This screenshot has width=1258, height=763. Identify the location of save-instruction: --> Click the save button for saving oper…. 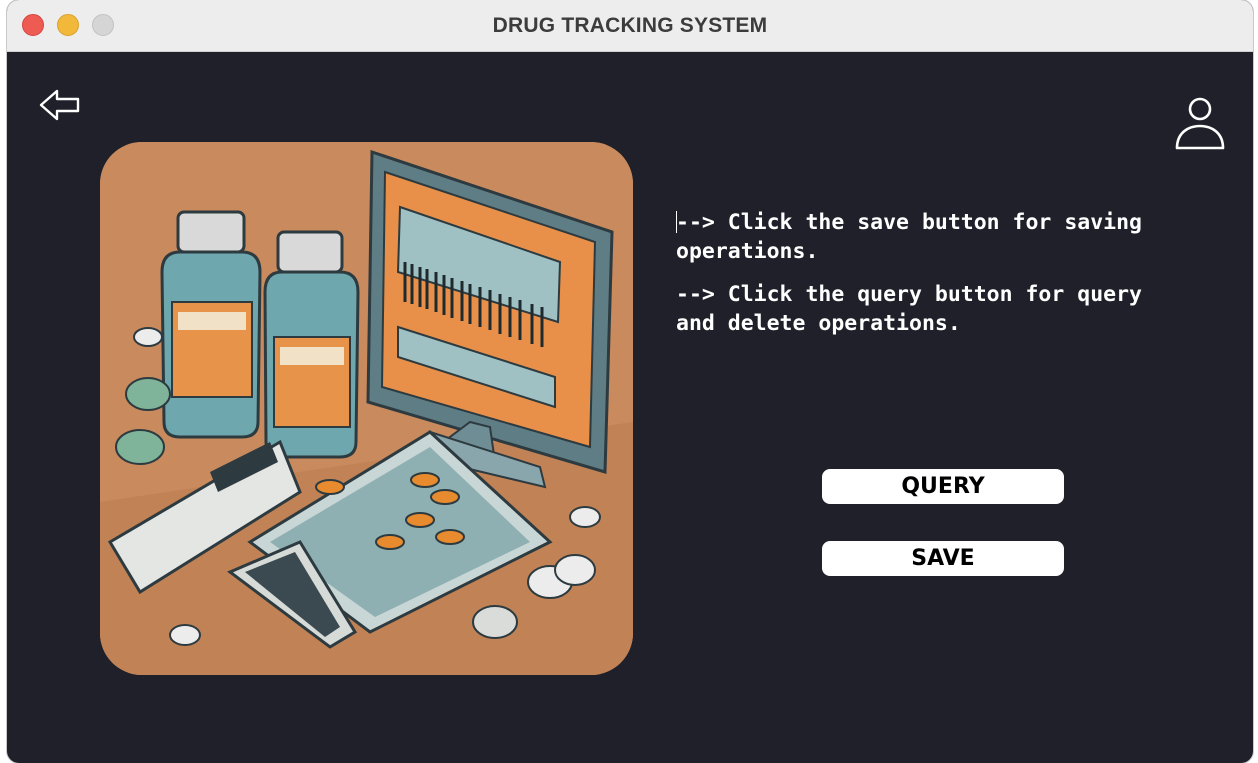
(946, 237).